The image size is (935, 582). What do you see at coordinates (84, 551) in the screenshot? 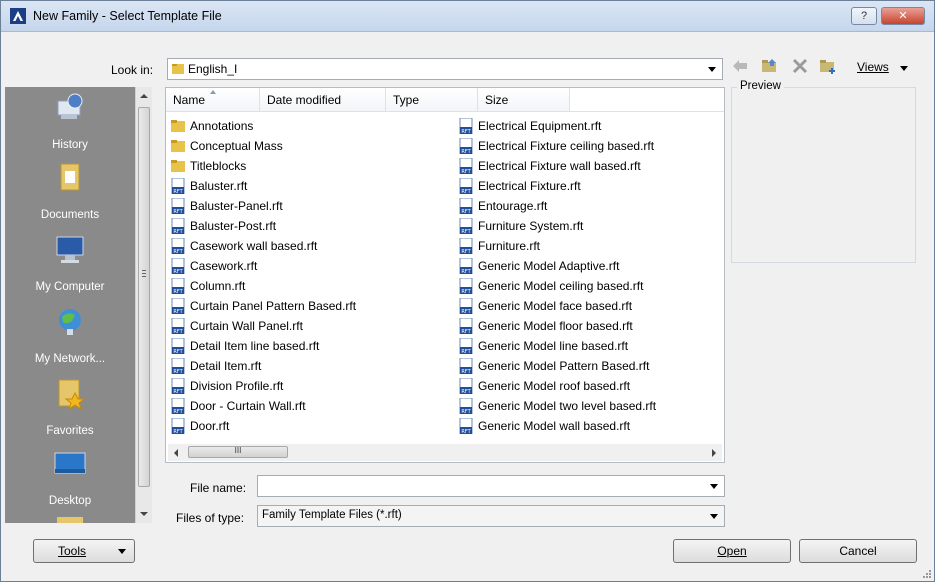
I see `tools-button: Tools` at bounding box center [84, 551].